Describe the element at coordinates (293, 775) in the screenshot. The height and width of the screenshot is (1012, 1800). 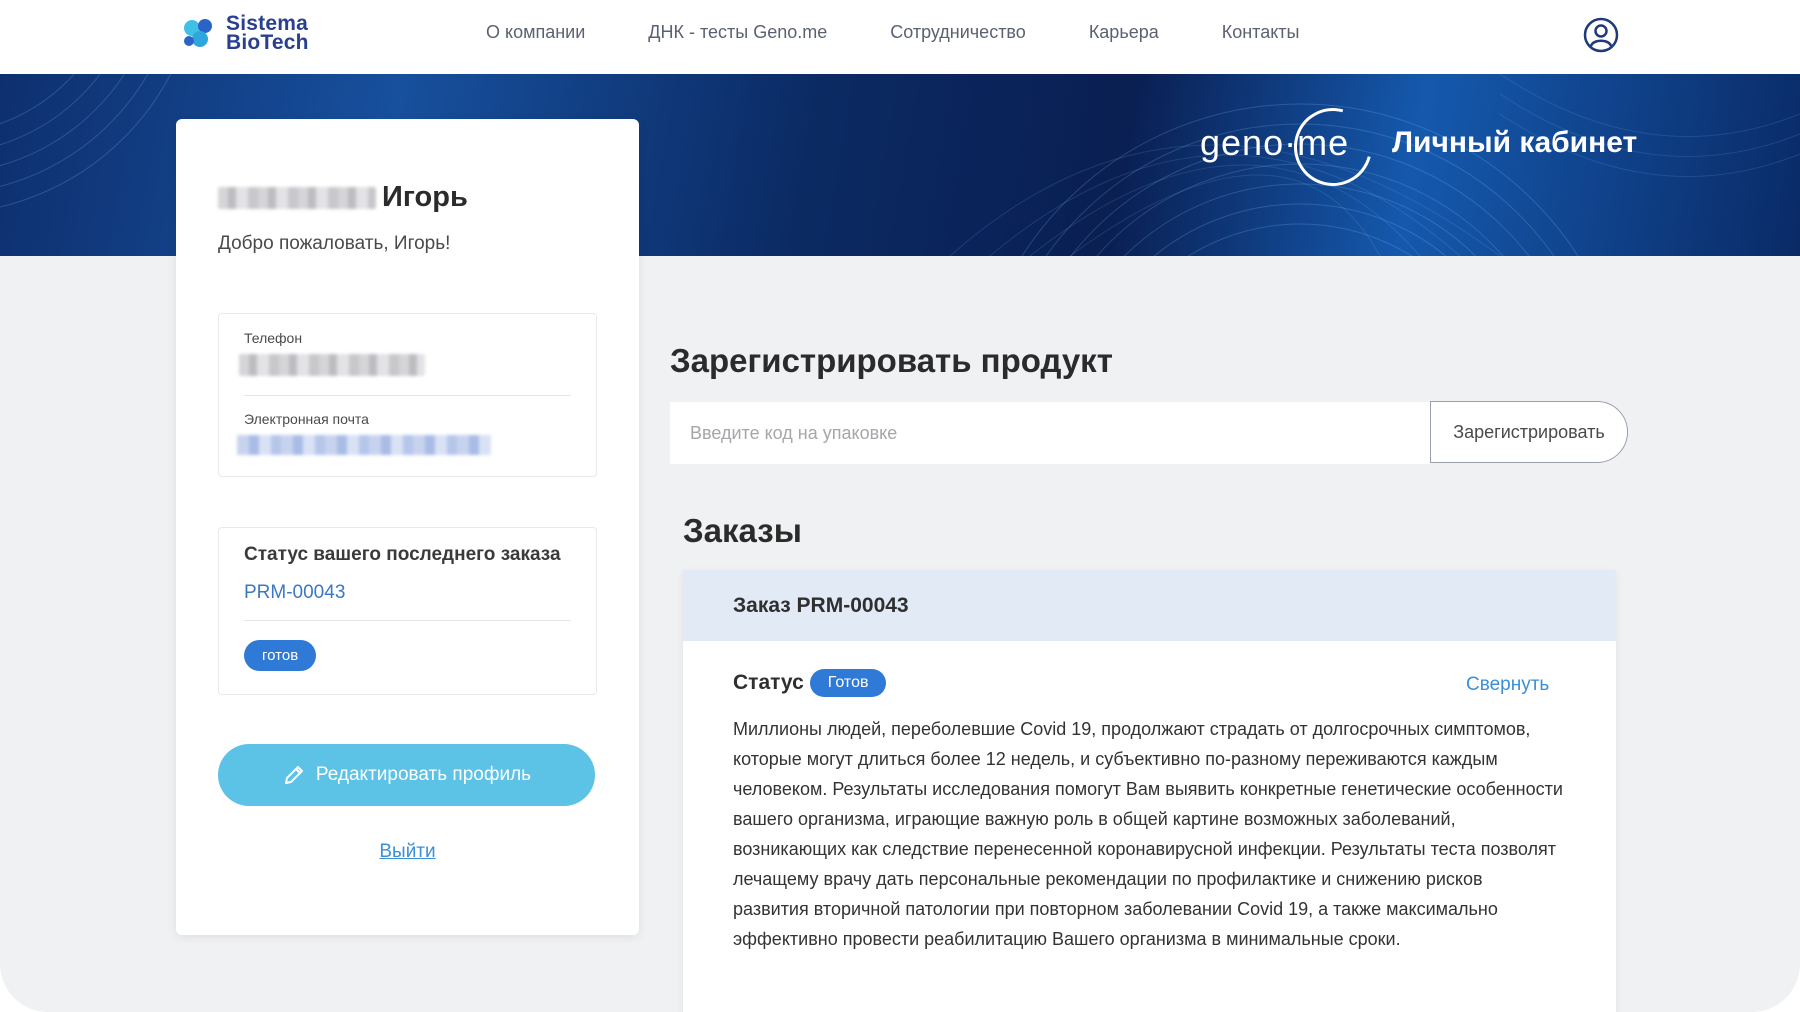
I see `pencil-icon` at that location.